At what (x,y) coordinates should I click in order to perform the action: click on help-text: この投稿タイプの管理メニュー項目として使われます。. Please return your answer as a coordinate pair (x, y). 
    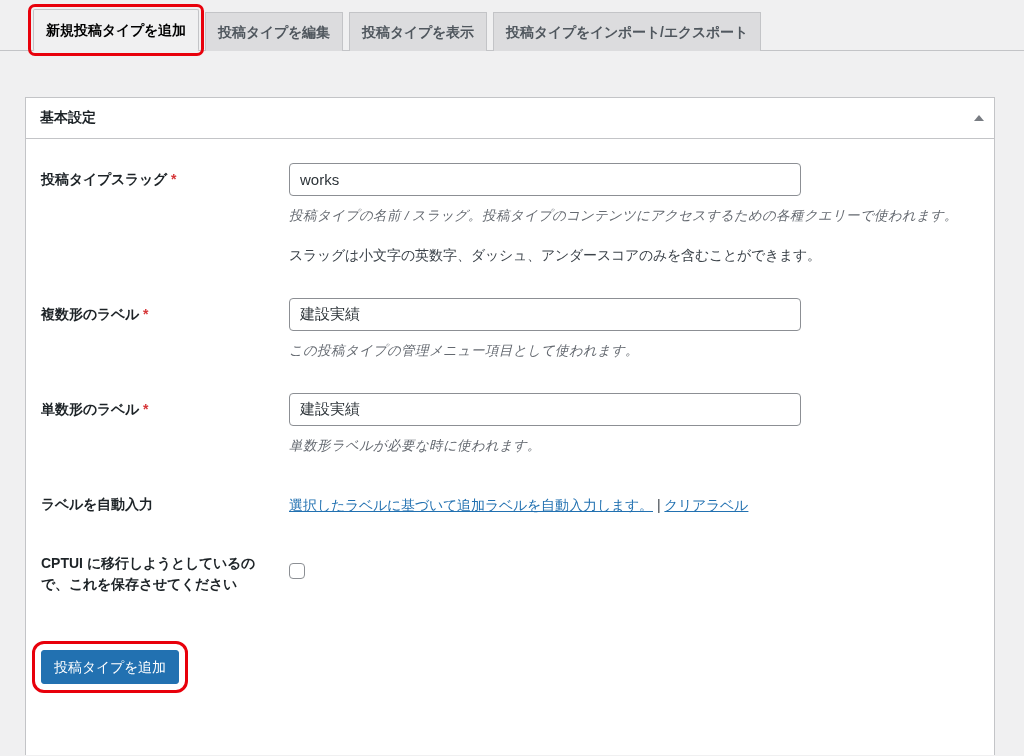
    Looking at the image, I should click on (464, 351).